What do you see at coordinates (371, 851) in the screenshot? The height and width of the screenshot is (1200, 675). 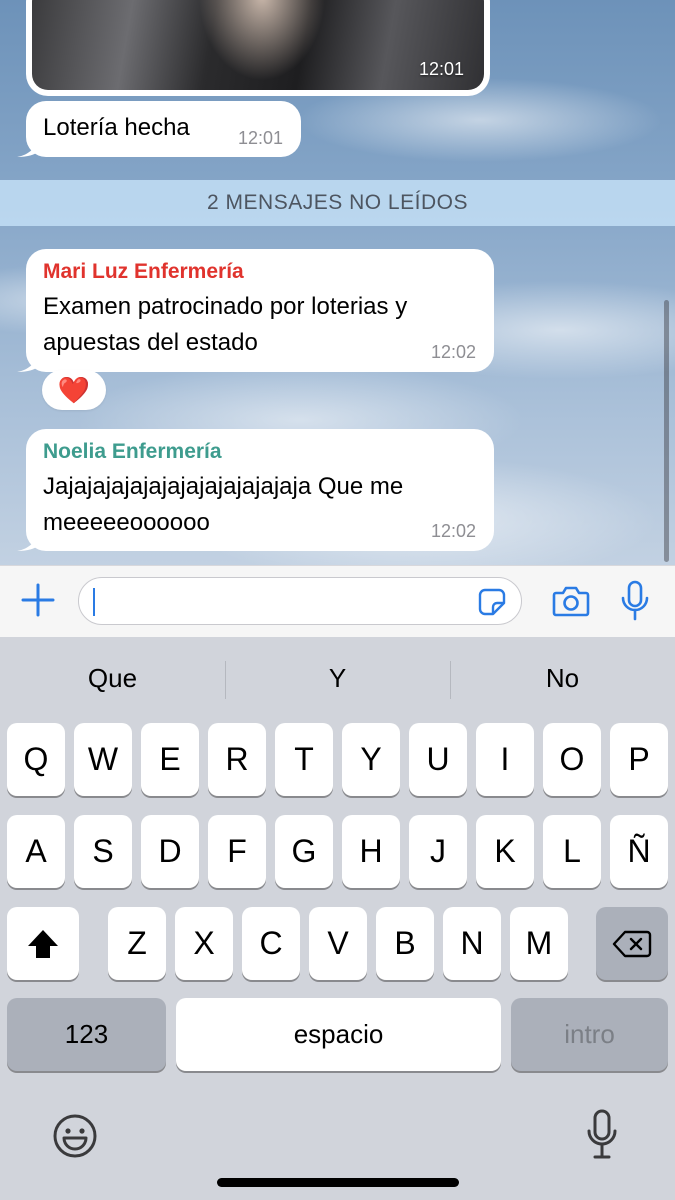 I see `key-h: H` at bounding box center [371, 851].